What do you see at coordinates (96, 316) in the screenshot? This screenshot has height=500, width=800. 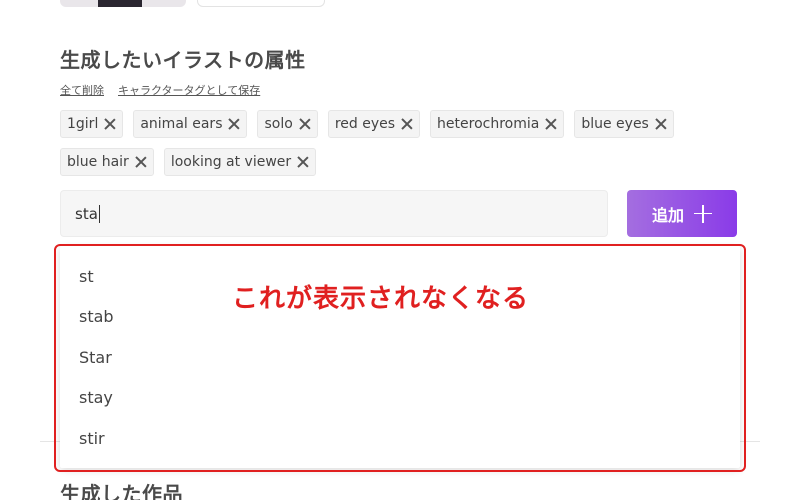 I see `suggestion-item: stab` at bounding box center [96, 316].